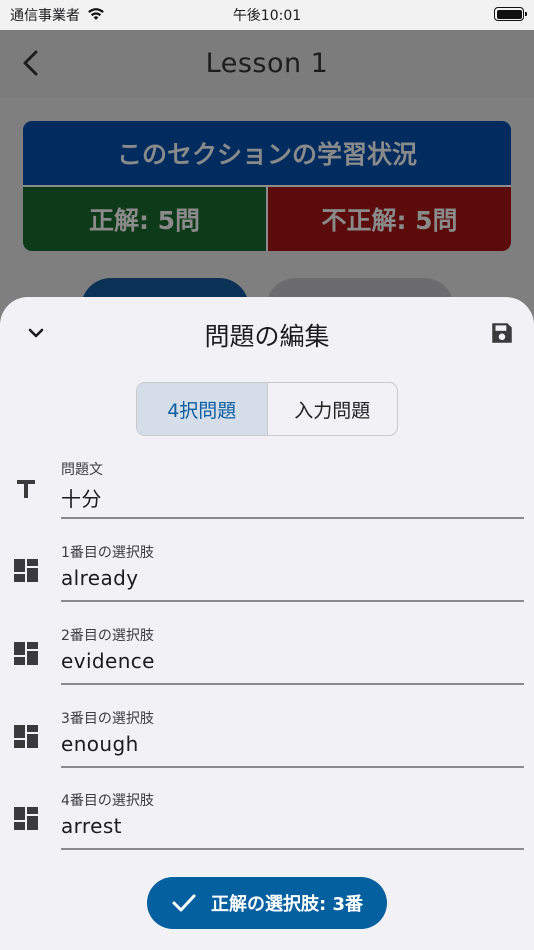 This screenshot has width=534, height=950. What do you see at coordinates (267, 664) in the screenshot?
I see `choice-2-field: 2番目の選択肢 evidence` at bounding box center [267, 664].